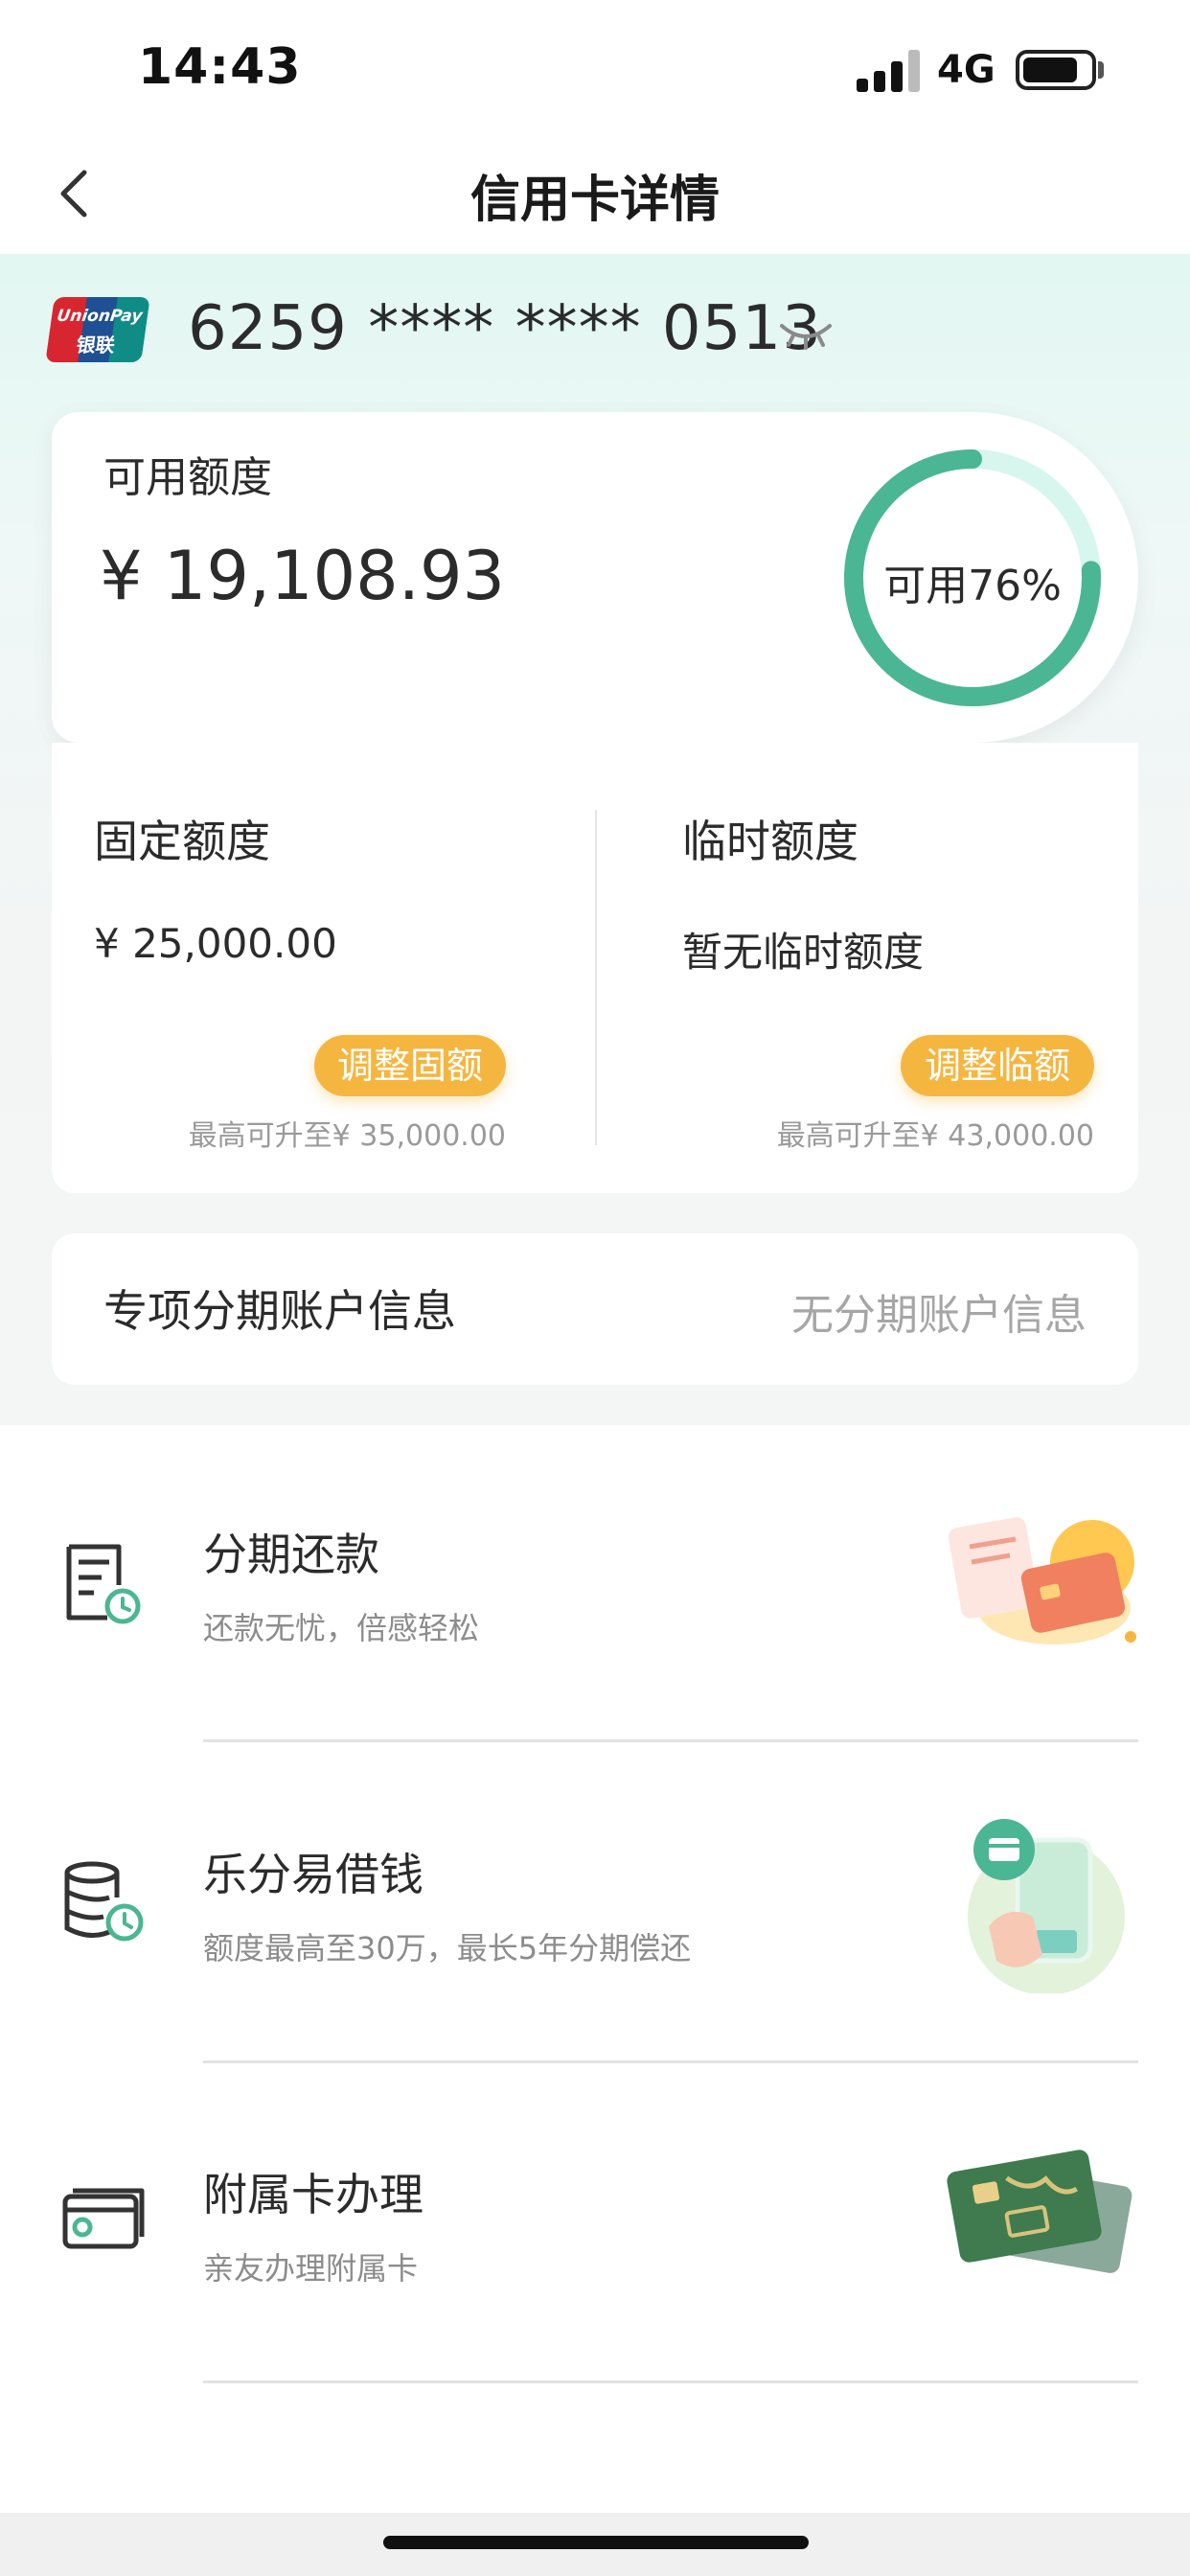  What do you see at coordinates (410, 1065) in the screenshot?
I see `adjust-fixed-quota-button: 调整固额` at bounding box center [410, 1065].